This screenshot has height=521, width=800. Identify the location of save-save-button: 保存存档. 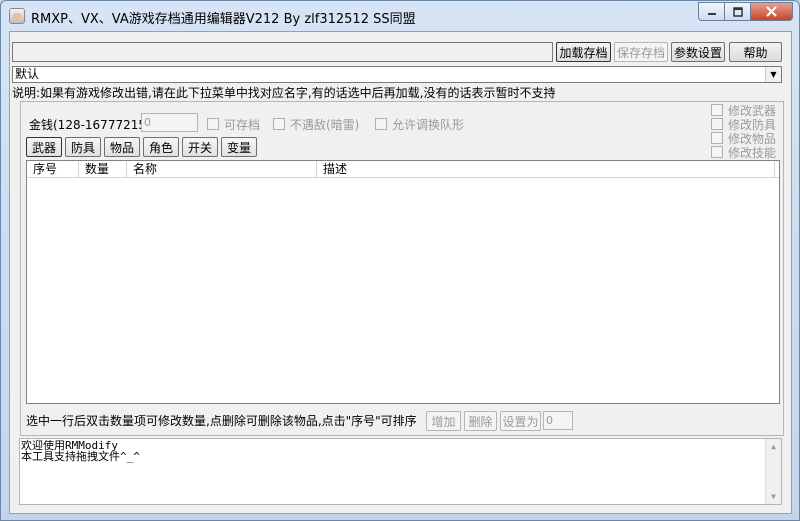
(641, 52).